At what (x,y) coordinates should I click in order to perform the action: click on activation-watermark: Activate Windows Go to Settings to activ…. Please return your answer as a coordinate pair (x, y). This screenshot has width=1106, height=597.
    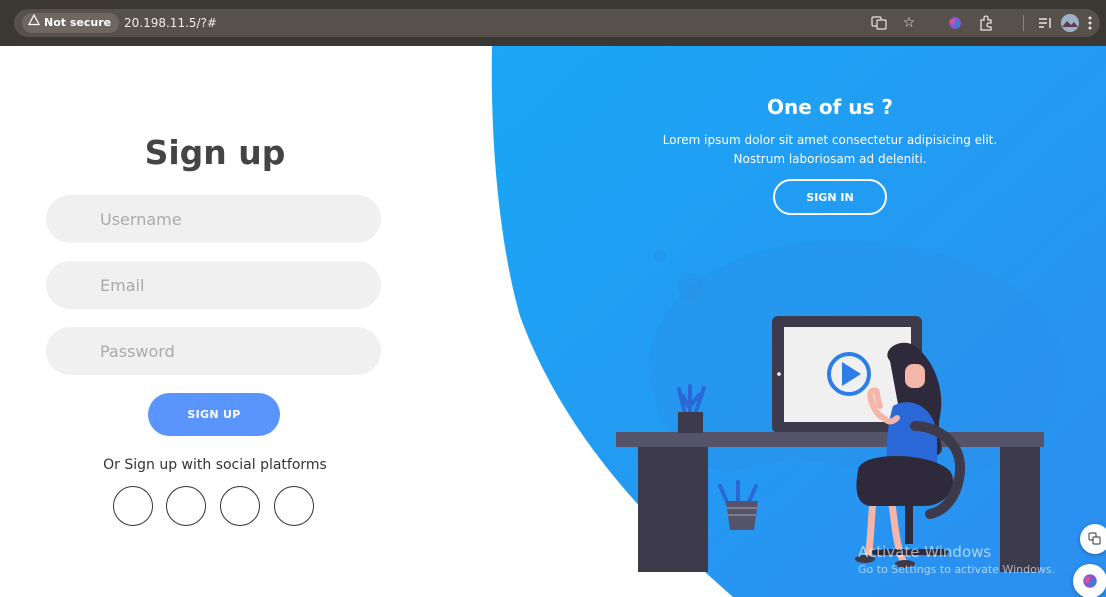
    Looking at the image, I should click on (956, 559).